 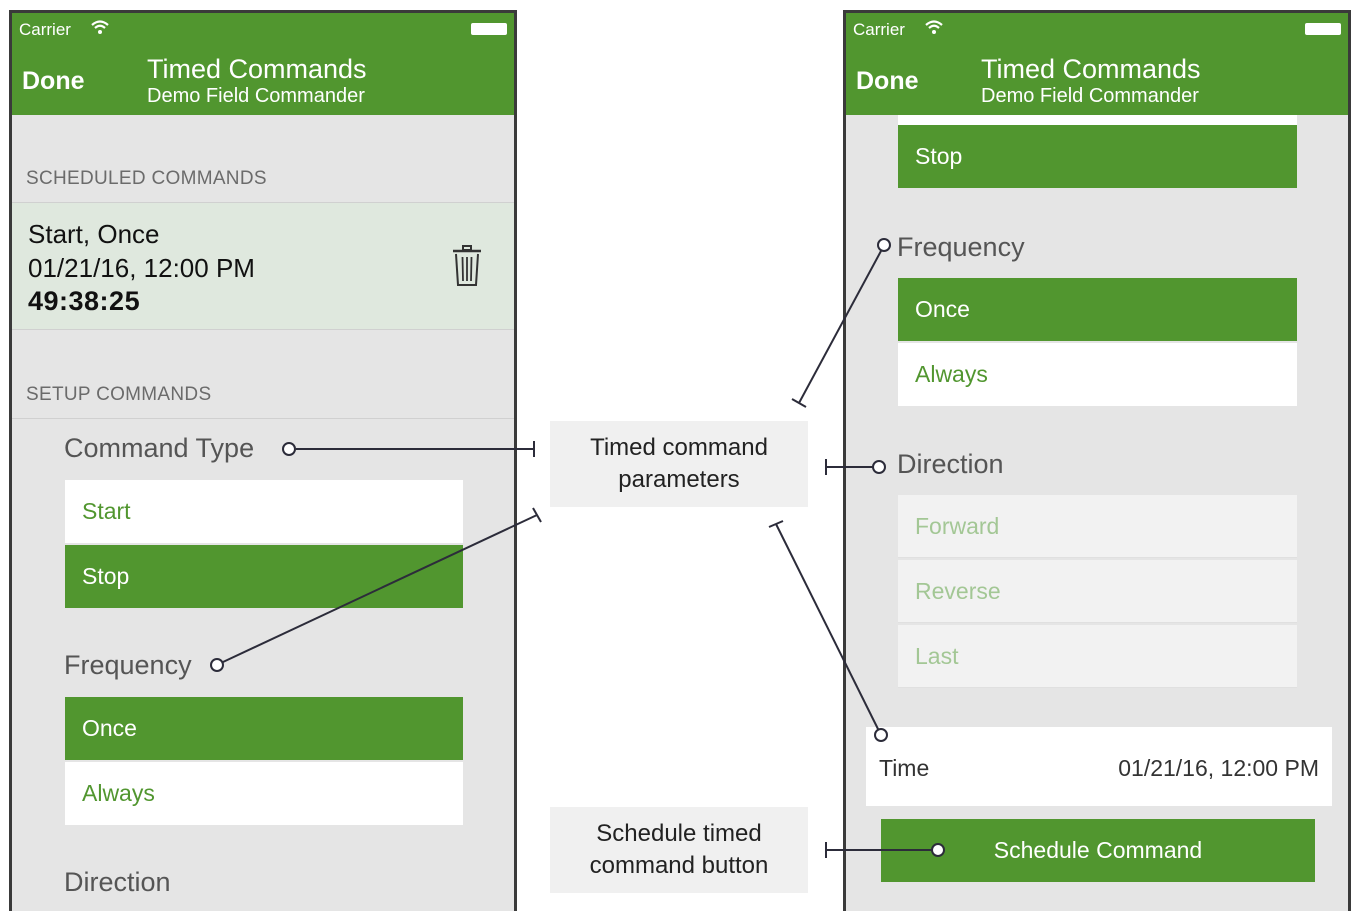 I want to click on callout-parameters: Timed command parameters, so click(x=679, y=464).